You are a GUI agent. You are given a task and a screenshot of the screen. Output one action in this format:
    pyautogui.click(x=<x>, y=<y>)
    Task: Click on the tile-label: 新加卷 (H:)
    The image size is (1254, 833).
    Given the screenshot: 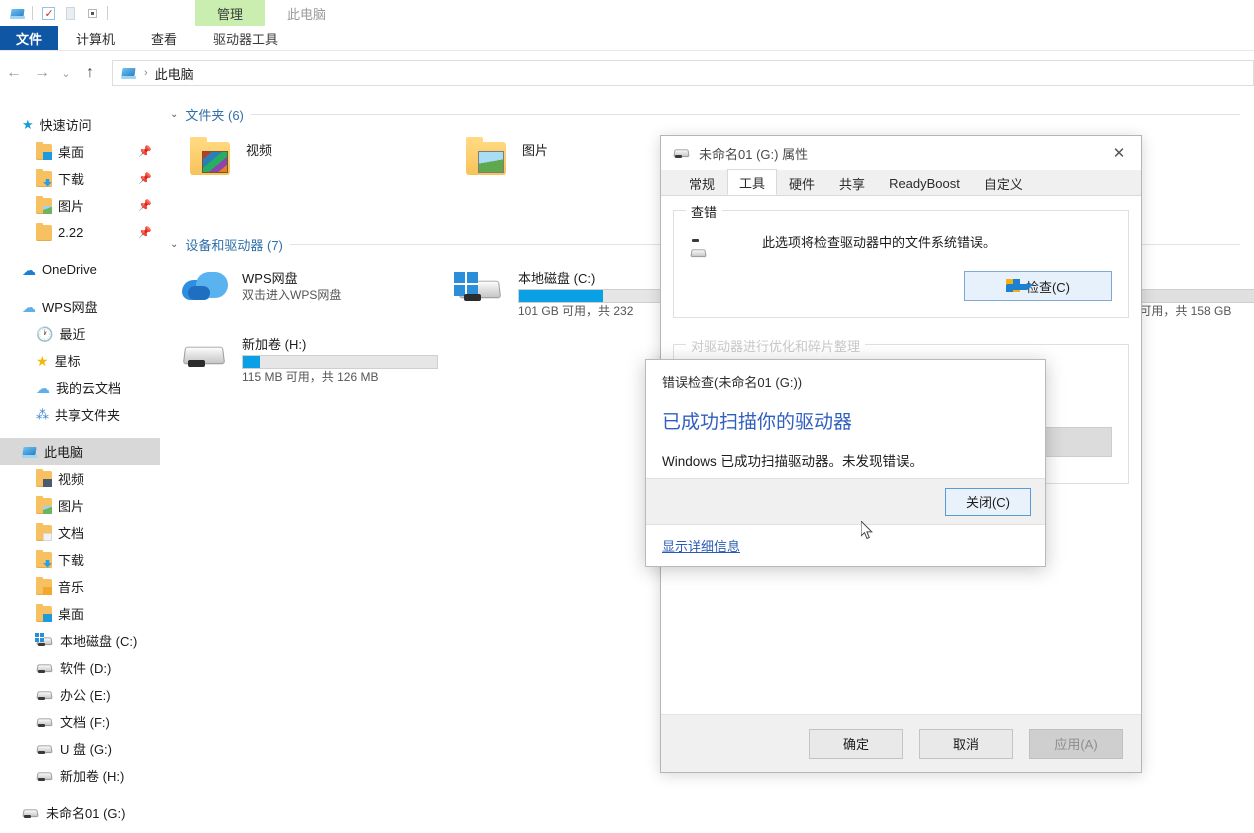 What is the action you would take?
    pyautogui.click(x=274, y=344)
    